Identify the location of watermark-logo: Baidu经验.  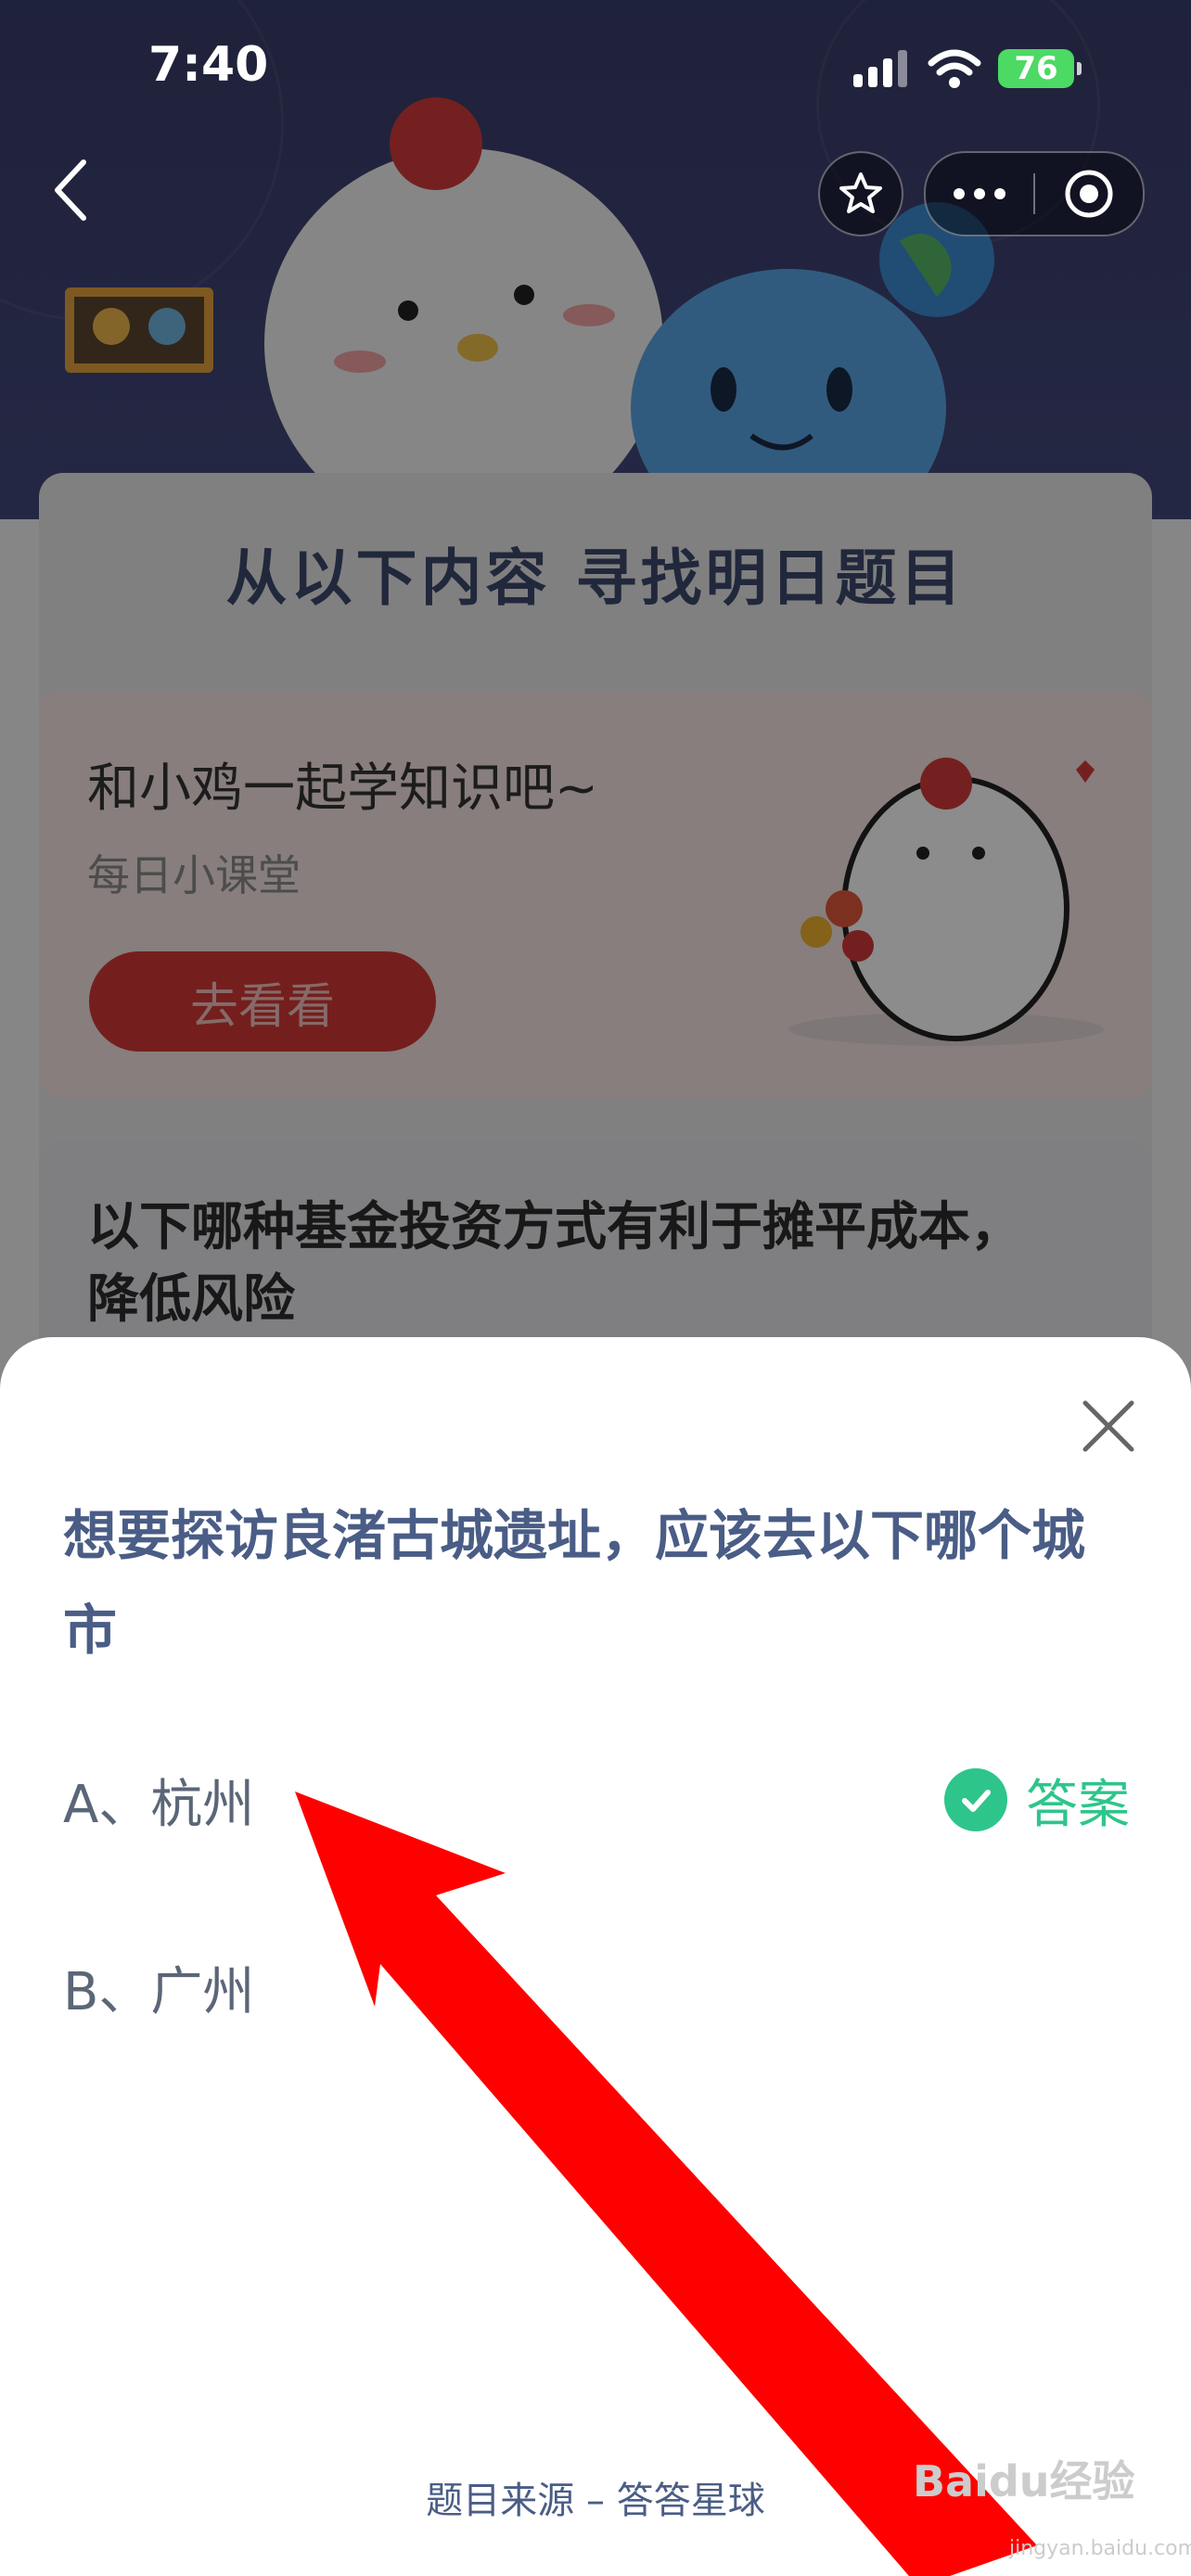
(1024, 2481).